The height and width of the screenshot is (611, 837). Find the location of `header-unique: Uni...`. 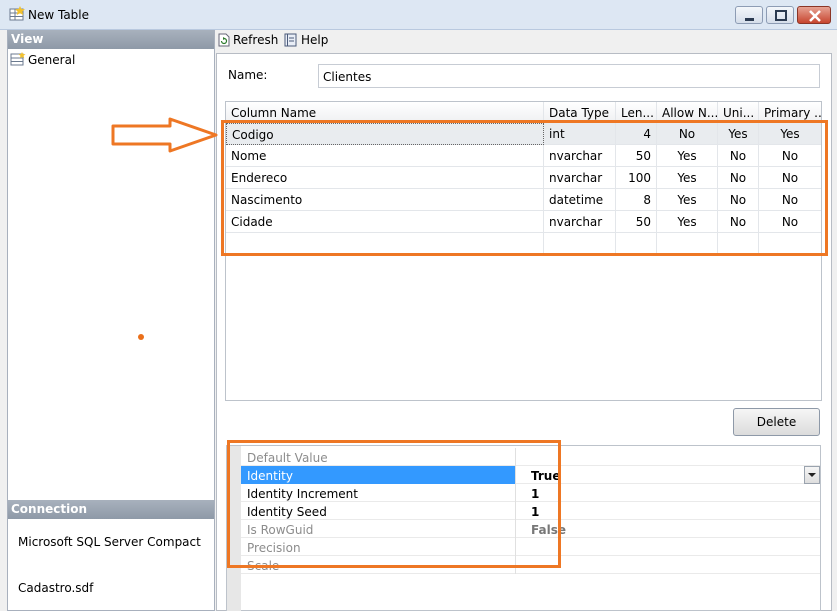

header-unique: Uni... is located at coordinates (738, 112).